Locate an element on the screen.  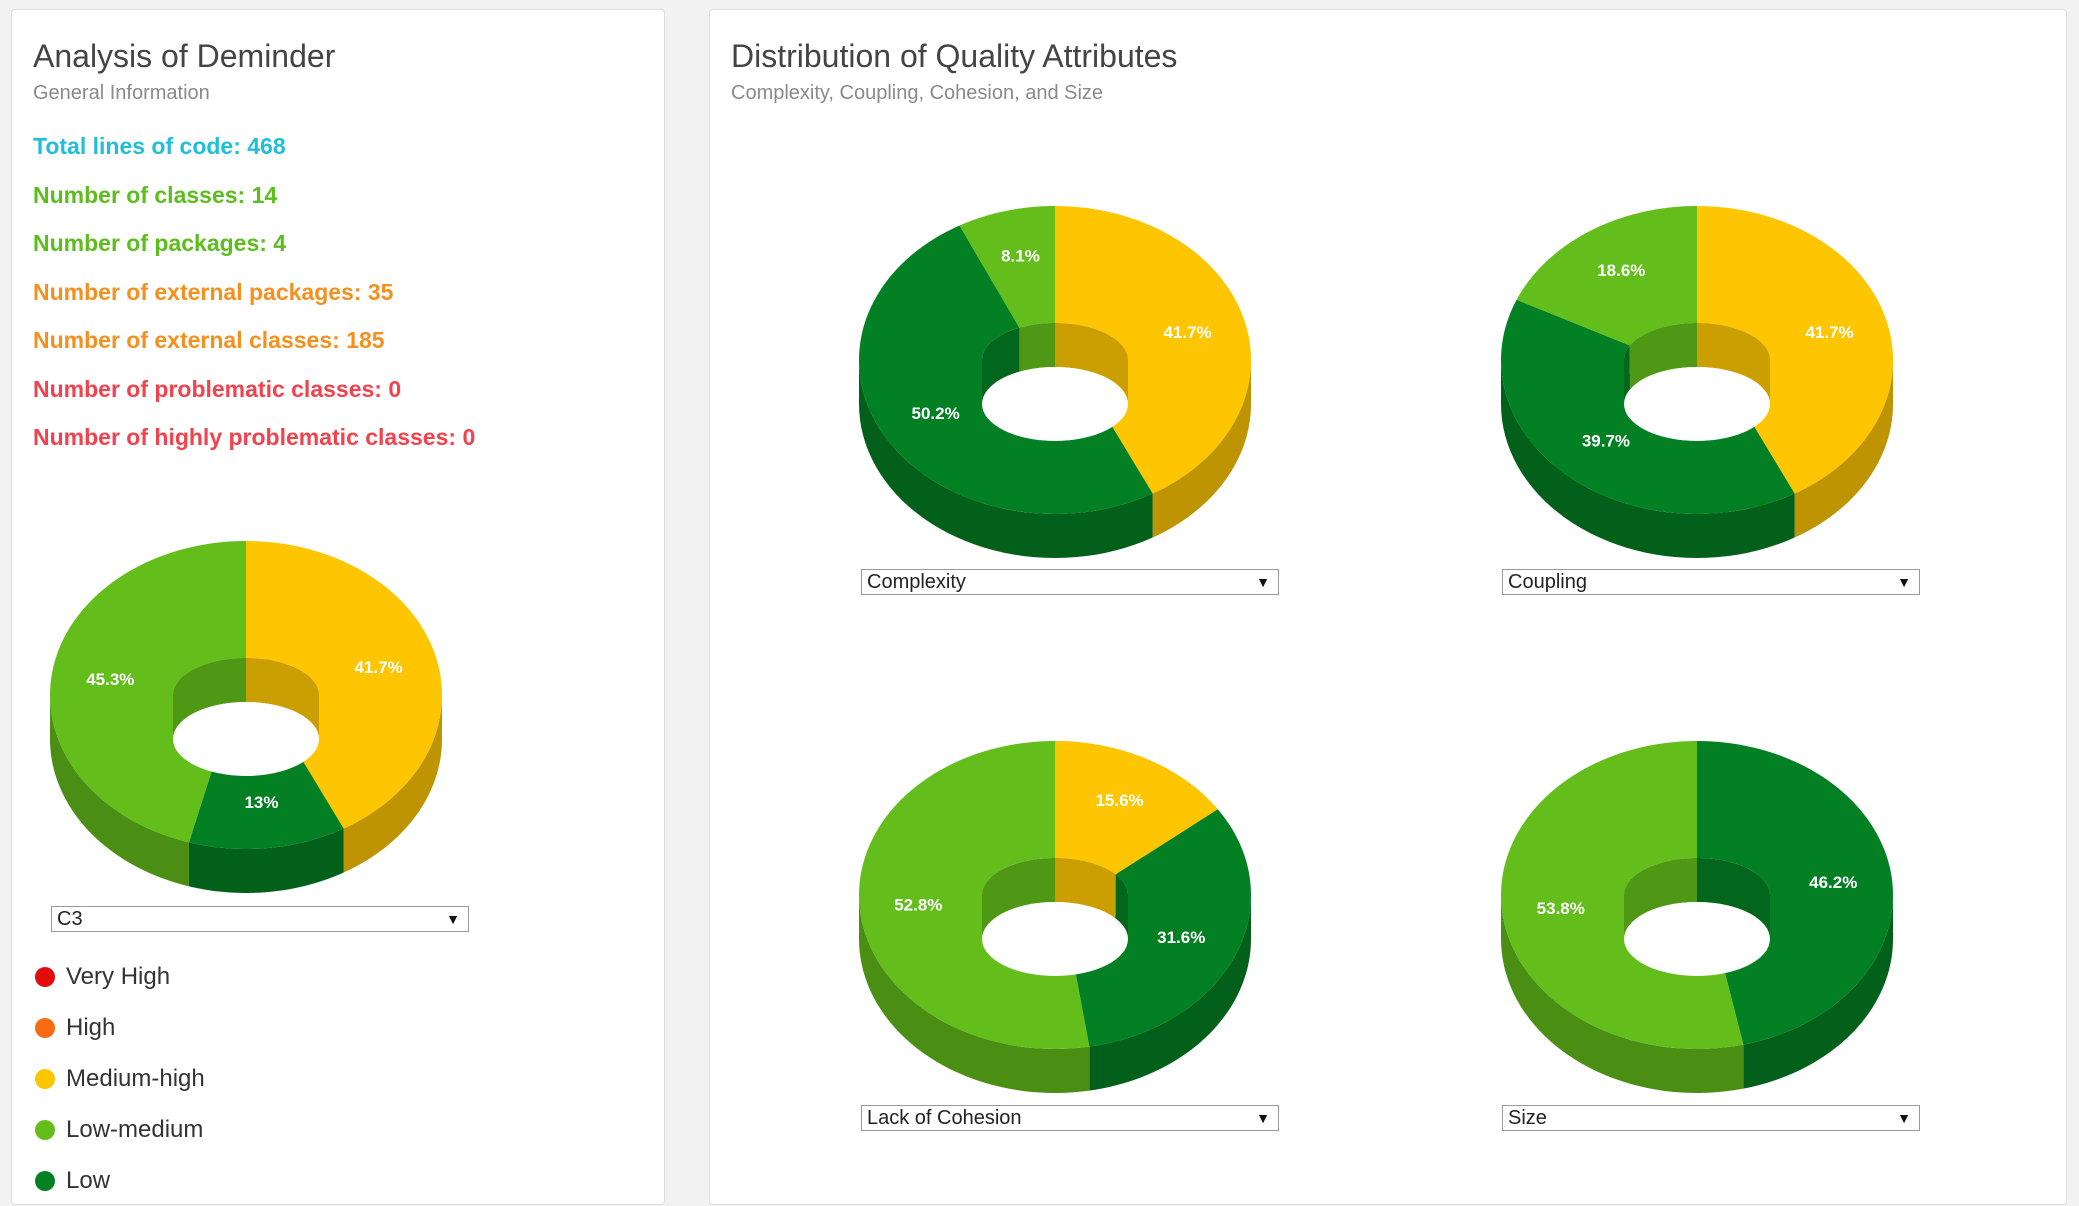
legend-label: High is located at coordinates (91, 1027).